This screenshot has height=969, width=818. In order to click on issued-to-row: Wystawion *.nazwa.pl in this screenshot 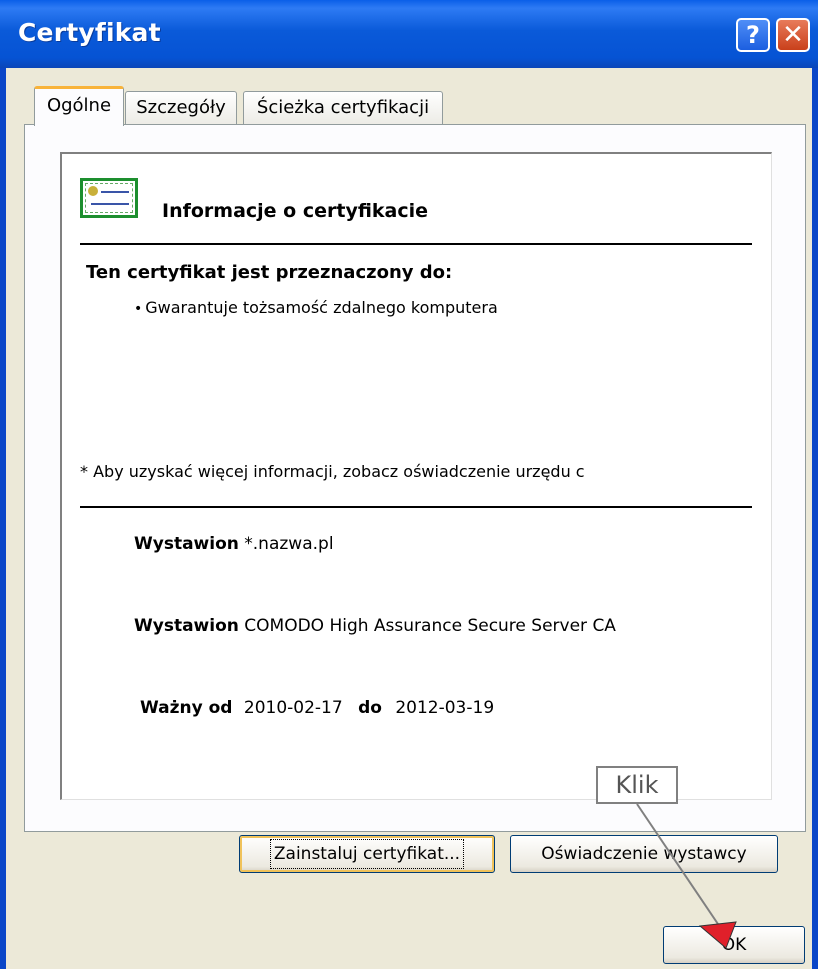, I will do `click(234, 544)`.